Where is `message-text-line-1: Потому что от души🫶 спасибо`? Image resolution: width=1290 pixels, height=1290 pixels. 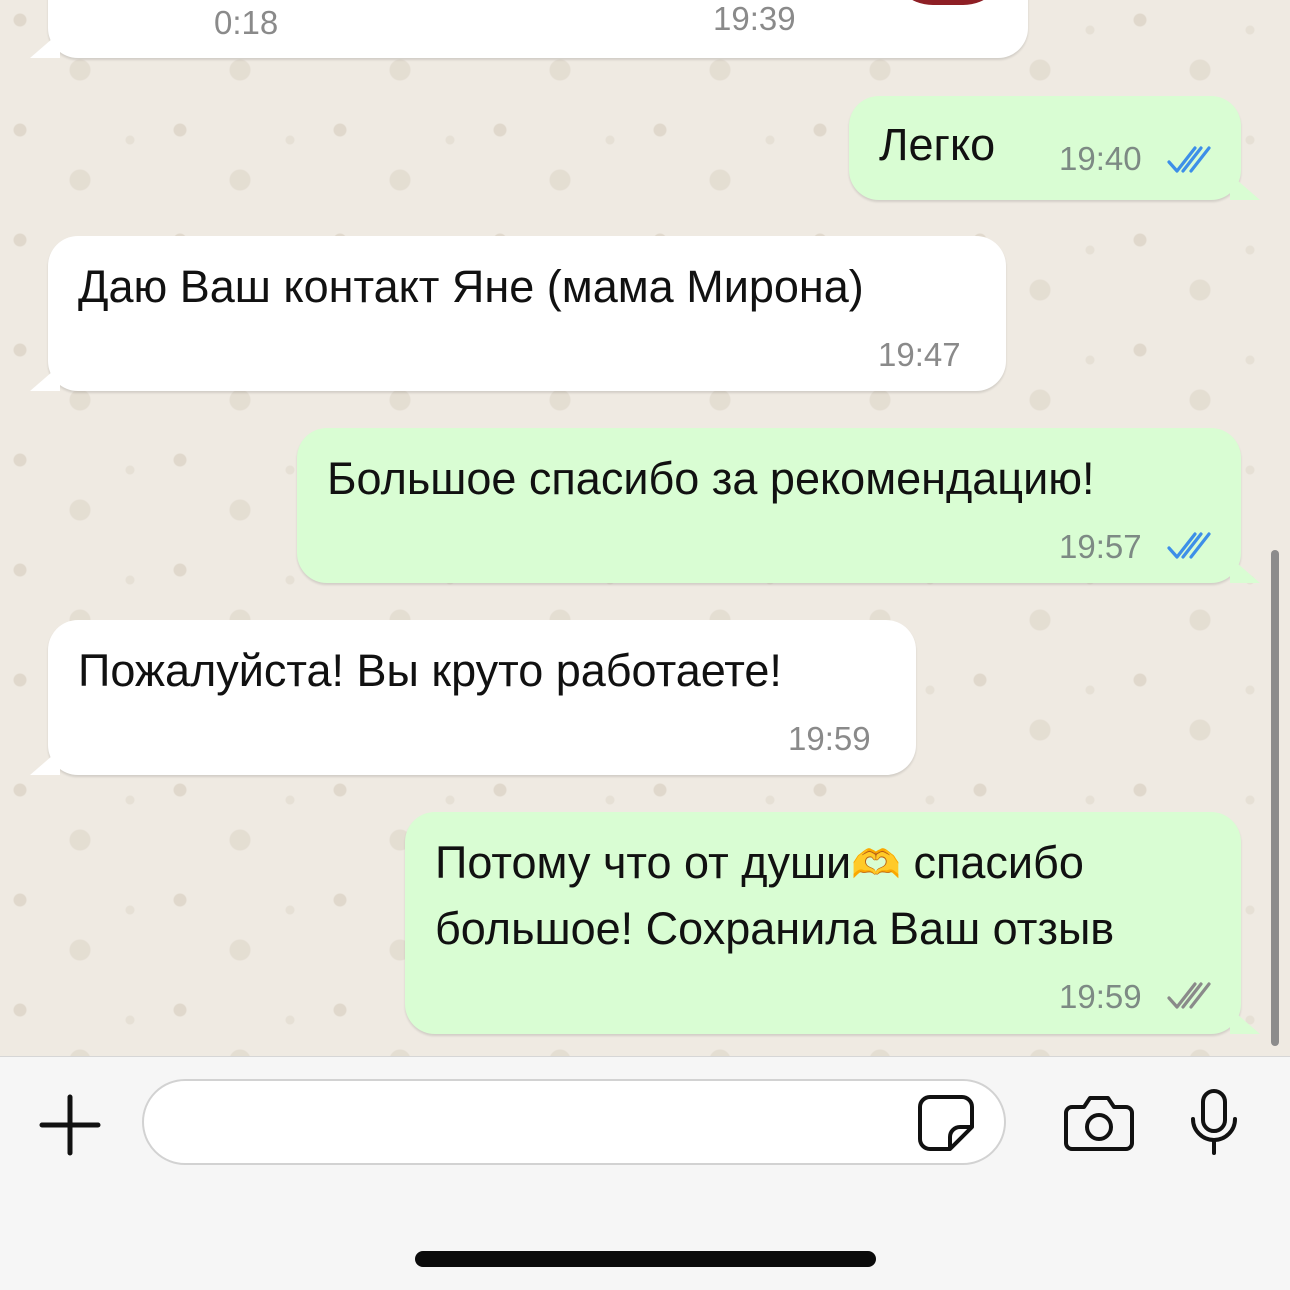 message-text-line-1: Потому что от души🫶 спасибо is located at coordinates (759, 864).